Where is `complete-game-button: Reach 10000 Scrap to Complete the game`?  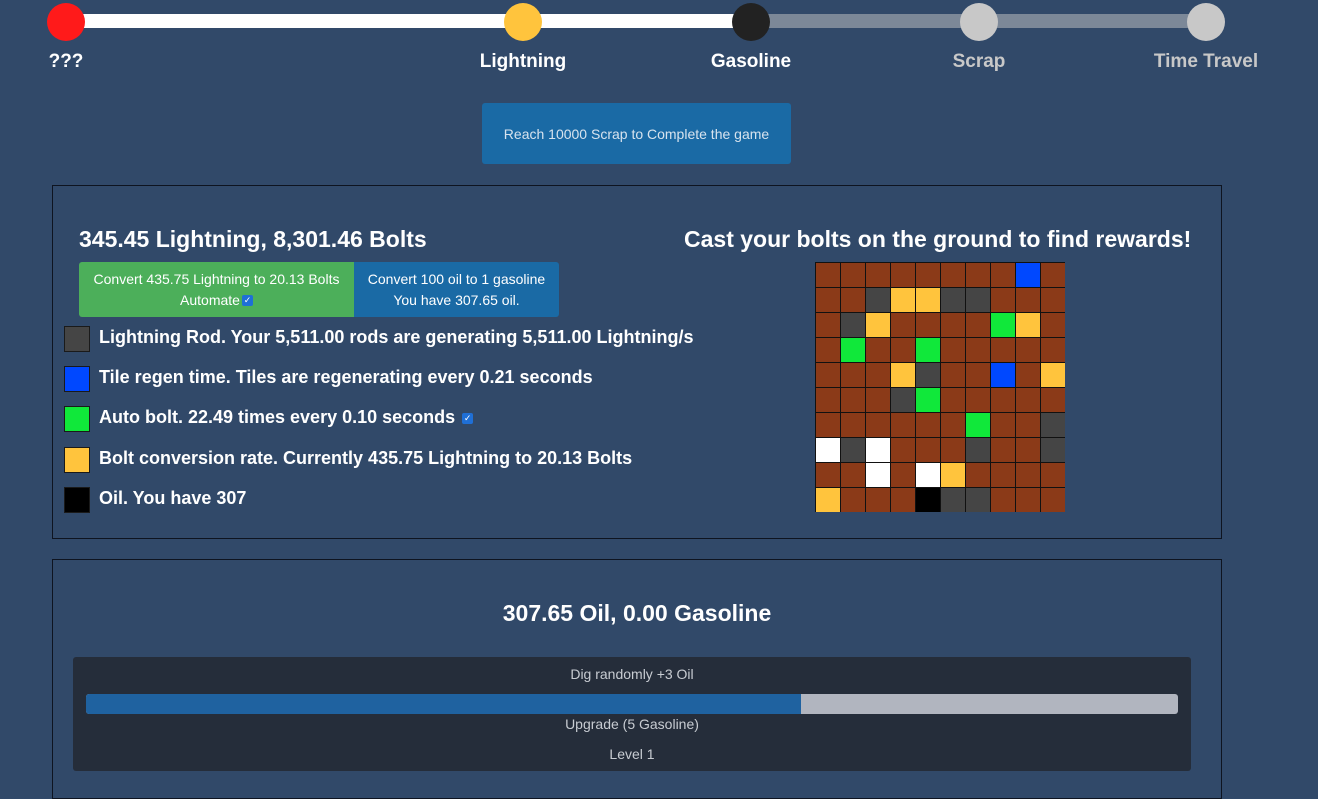
complete-game-button: Reach 10000 Scrap to Complete the game is located at coordinates (636, 133).